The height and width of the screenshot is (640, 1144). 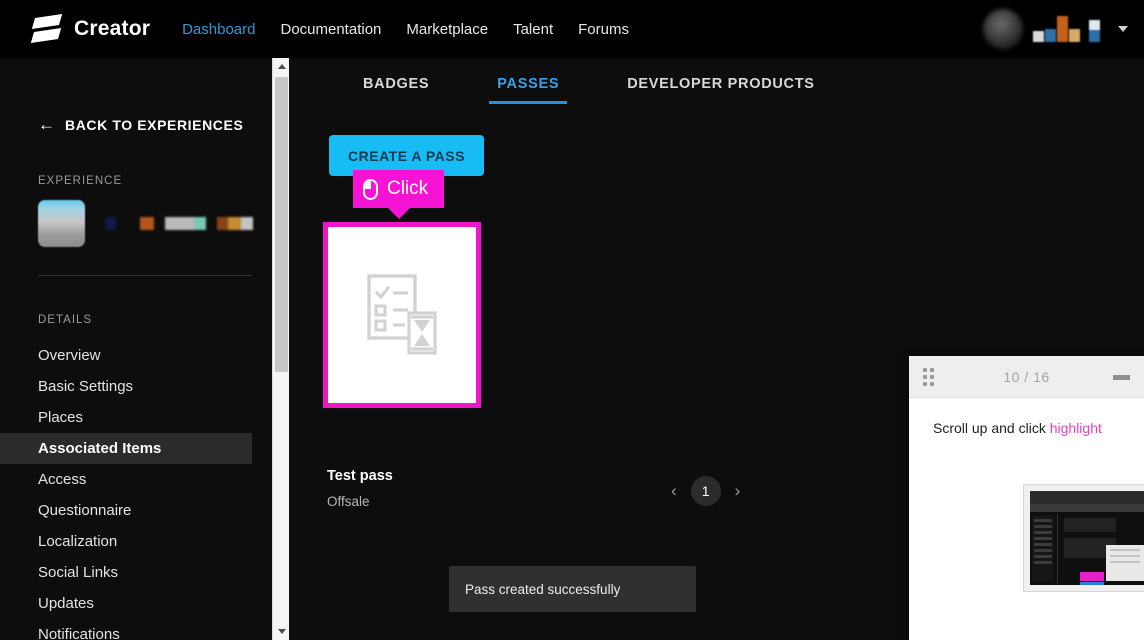 What do you see at coordinates (145, 275) in the screenshot?
I see `sidebar-divider` at bounding box center [145, 275].